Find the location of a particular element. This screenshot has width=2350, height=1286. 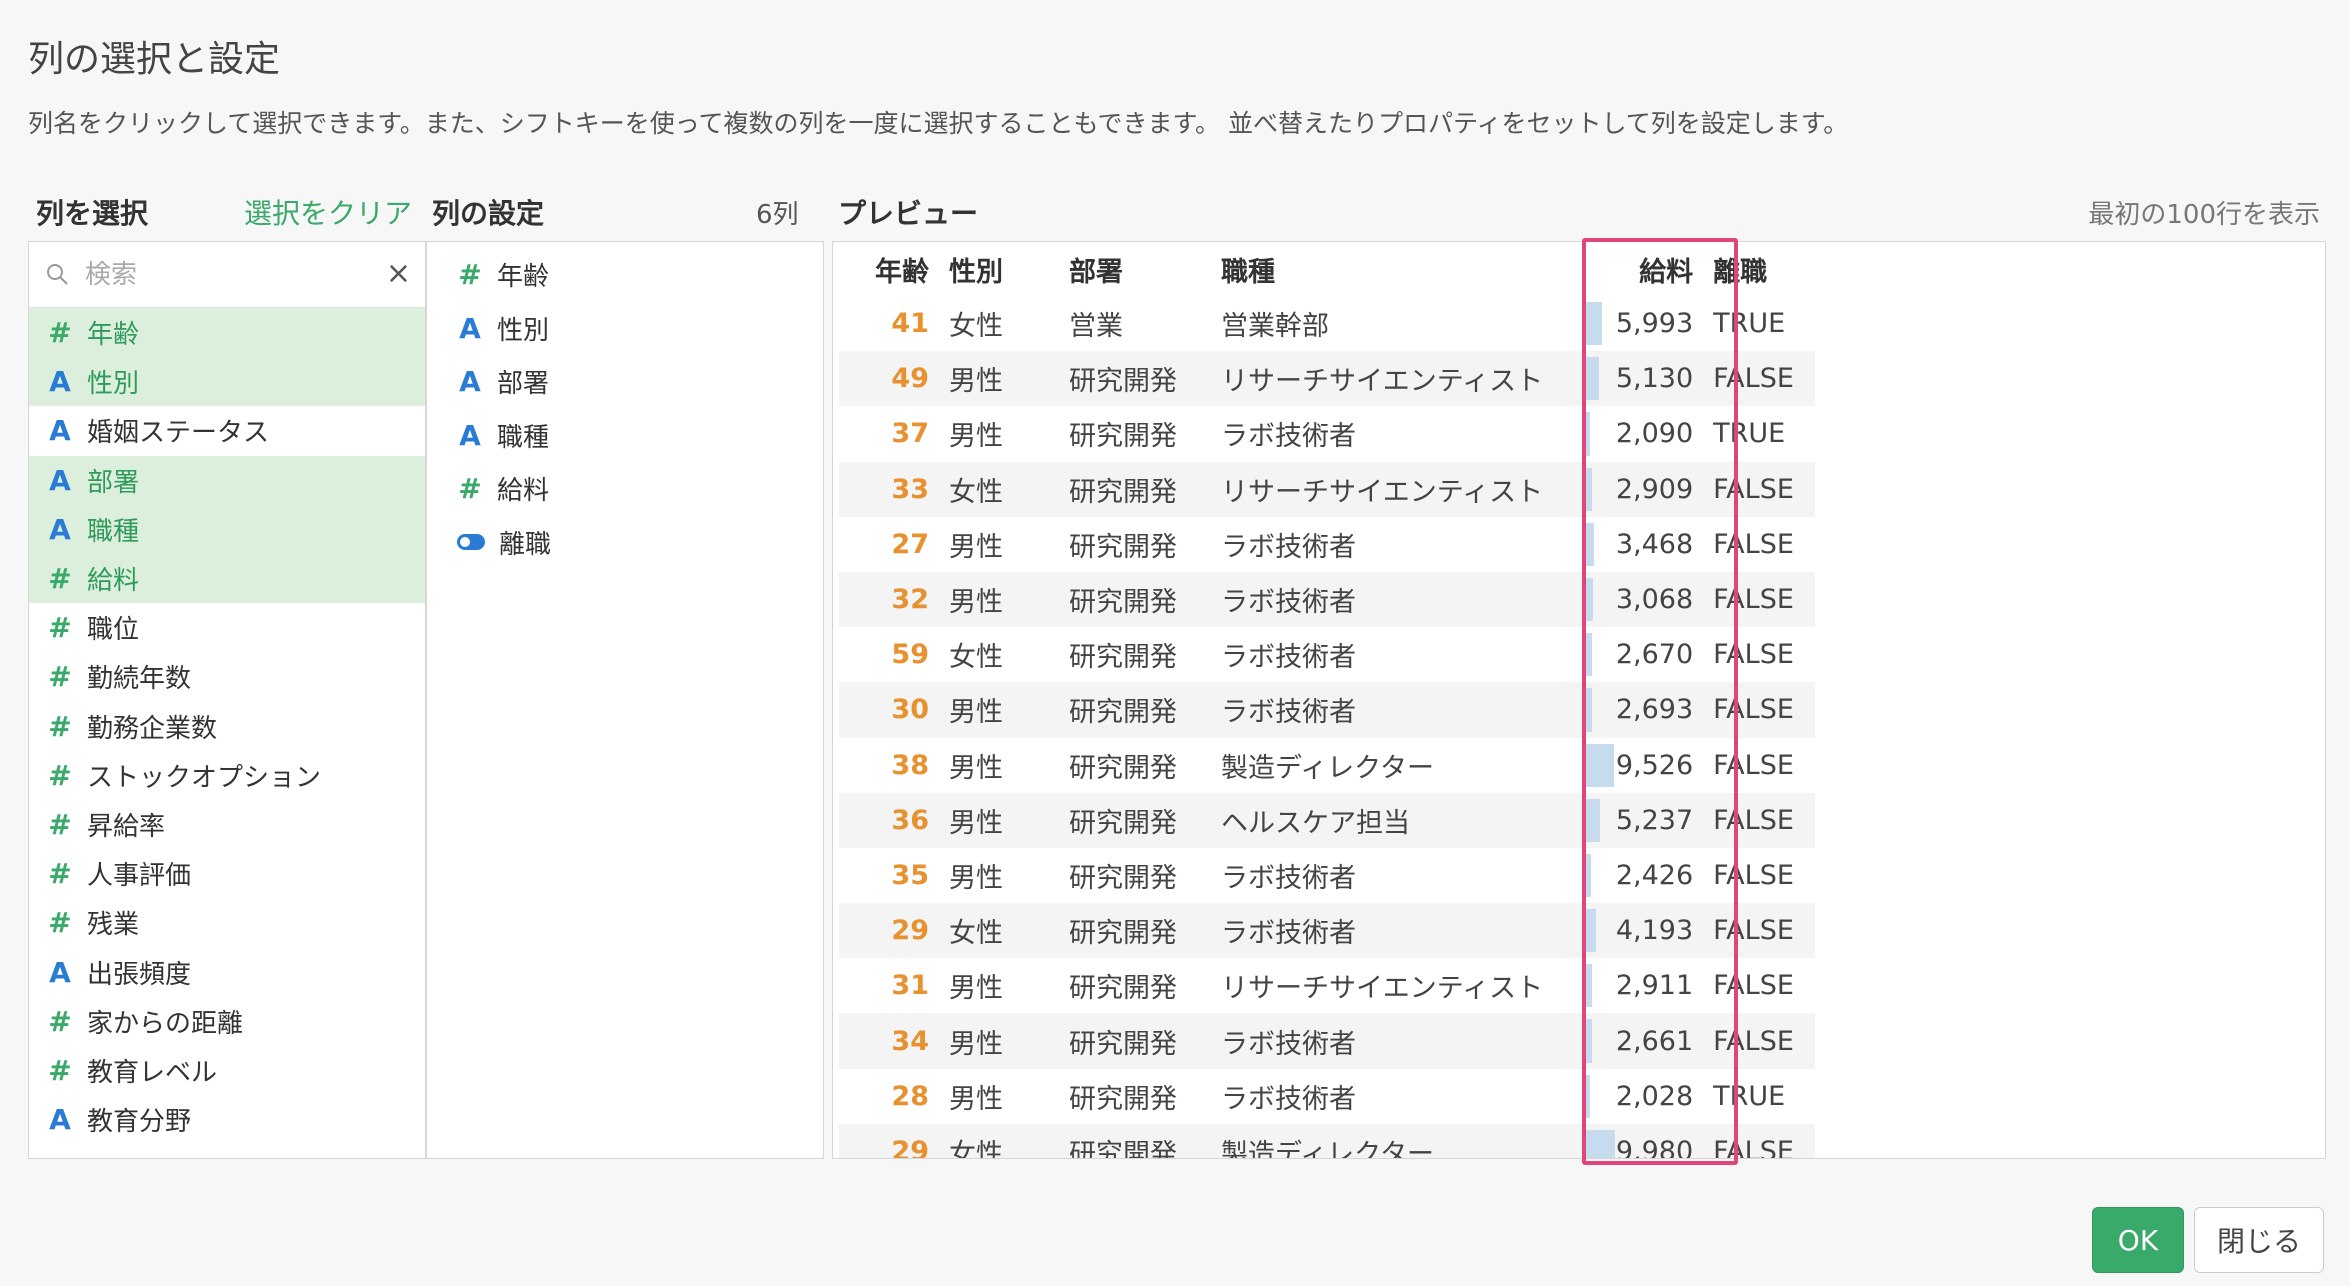

age-cell: 33 is located at coordinates (889, 489).